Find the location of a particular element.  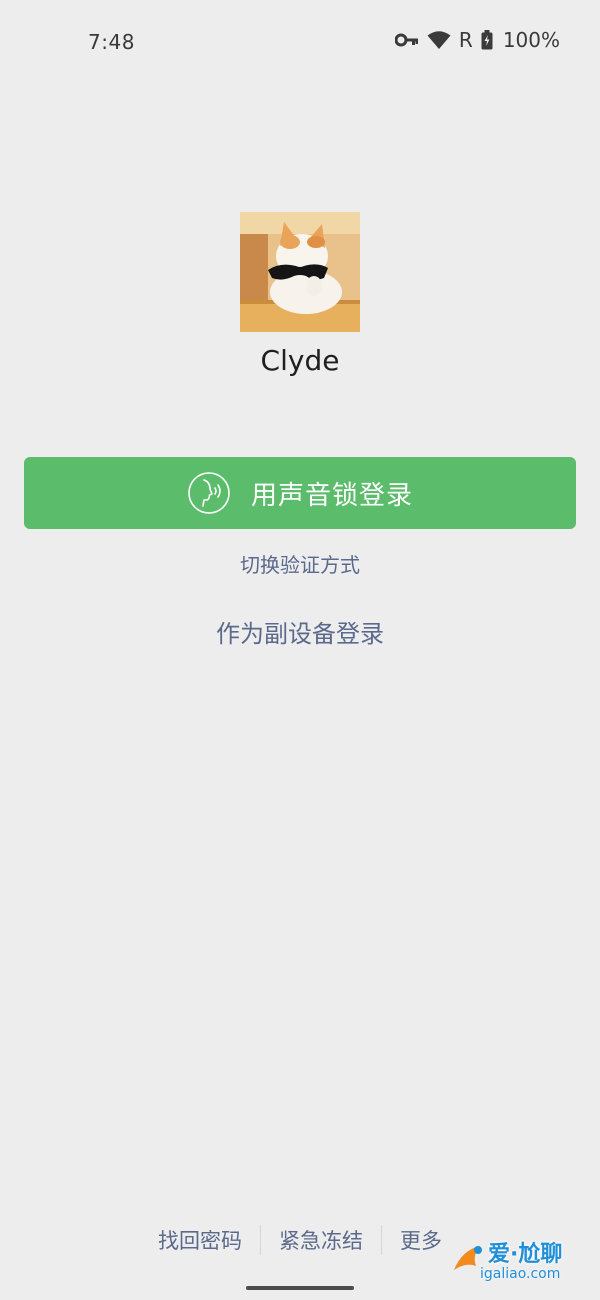

voice-lock-login-button: 用声音锁登录 is located at coordinates (300, 493).